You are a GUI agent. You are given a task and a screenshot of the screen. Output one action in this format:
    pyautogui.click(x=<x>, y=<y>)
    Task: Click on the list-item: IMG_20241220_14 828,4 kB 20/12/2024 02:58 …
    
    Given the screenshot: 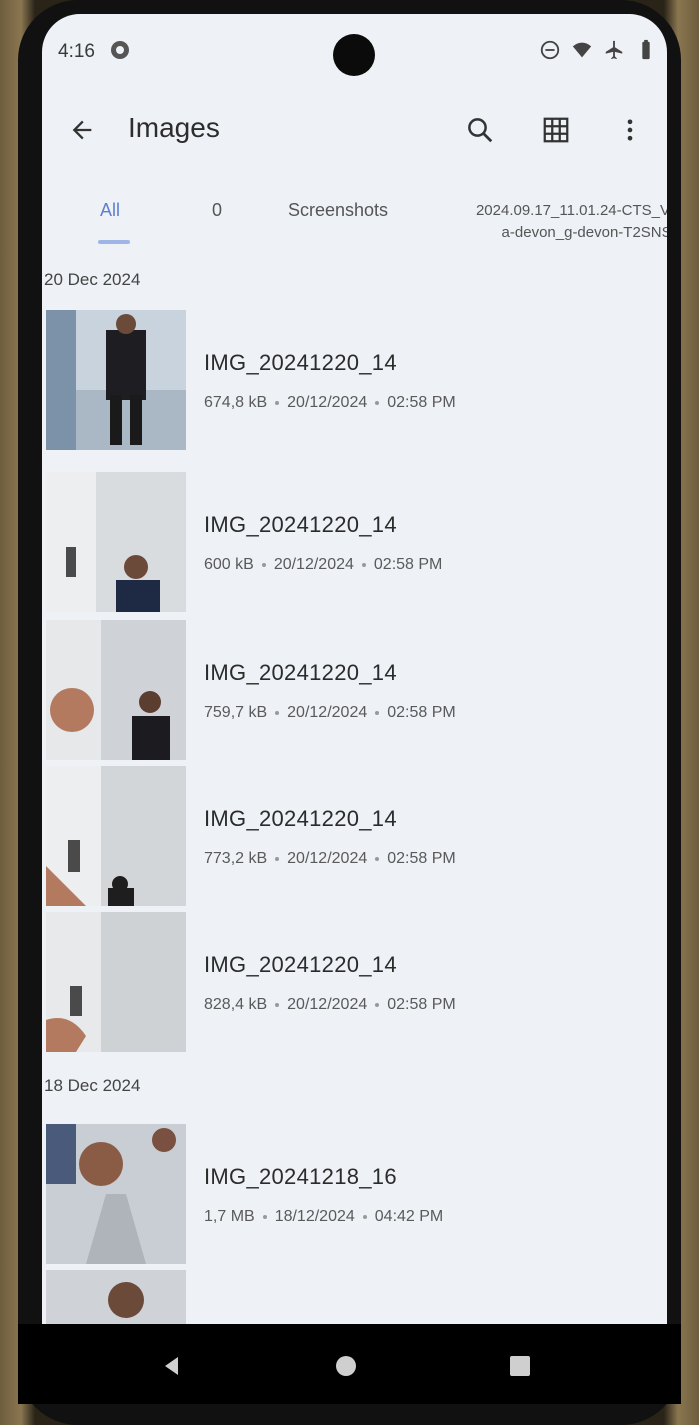 What is the action you would take?
    pyautogui.click(x=346, y=982)
    